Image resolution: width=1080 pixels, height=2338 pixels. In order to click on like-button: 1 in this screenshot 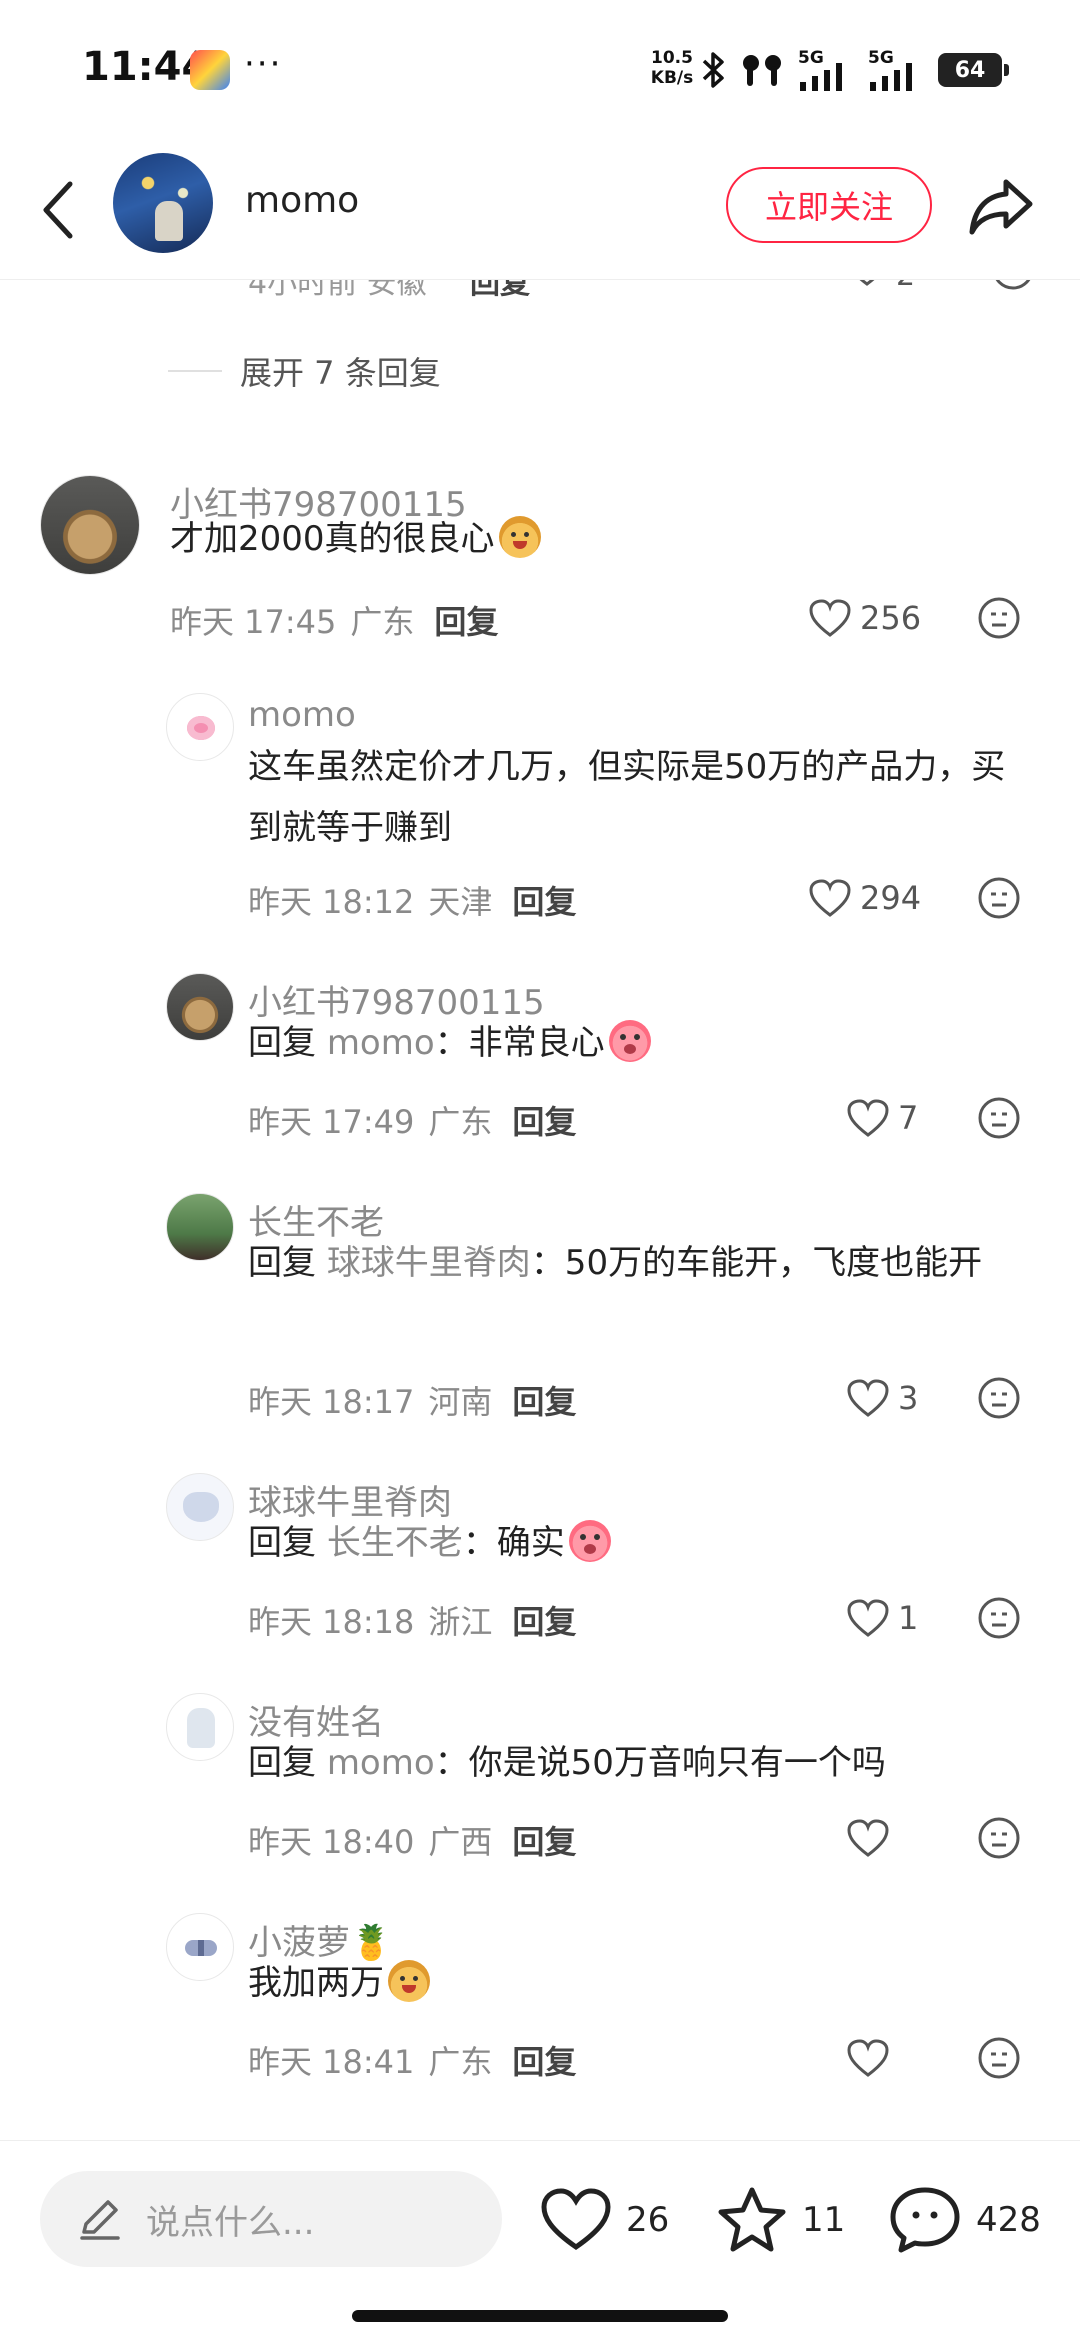, I will do `click(882, 1618)`.